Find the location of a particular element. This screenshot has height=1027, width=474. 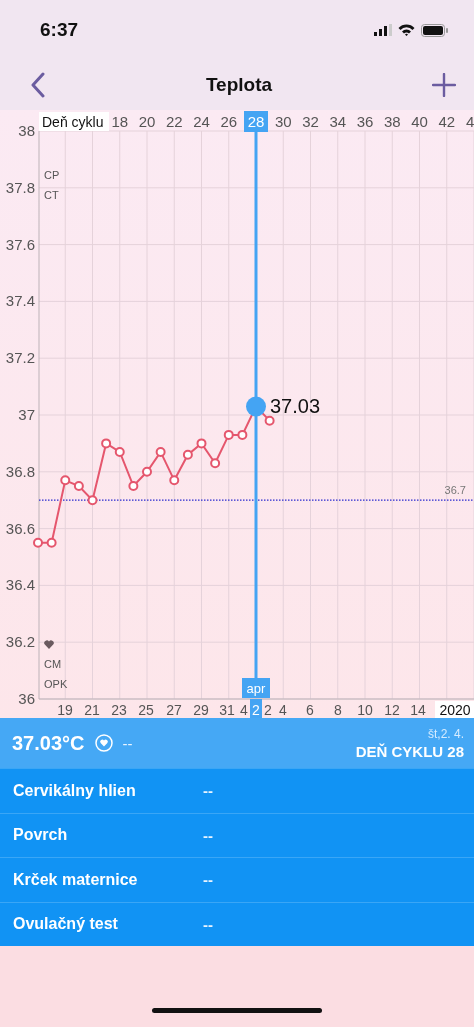

detail-row: Krček maternice -- is located at coordinates (237, 879).